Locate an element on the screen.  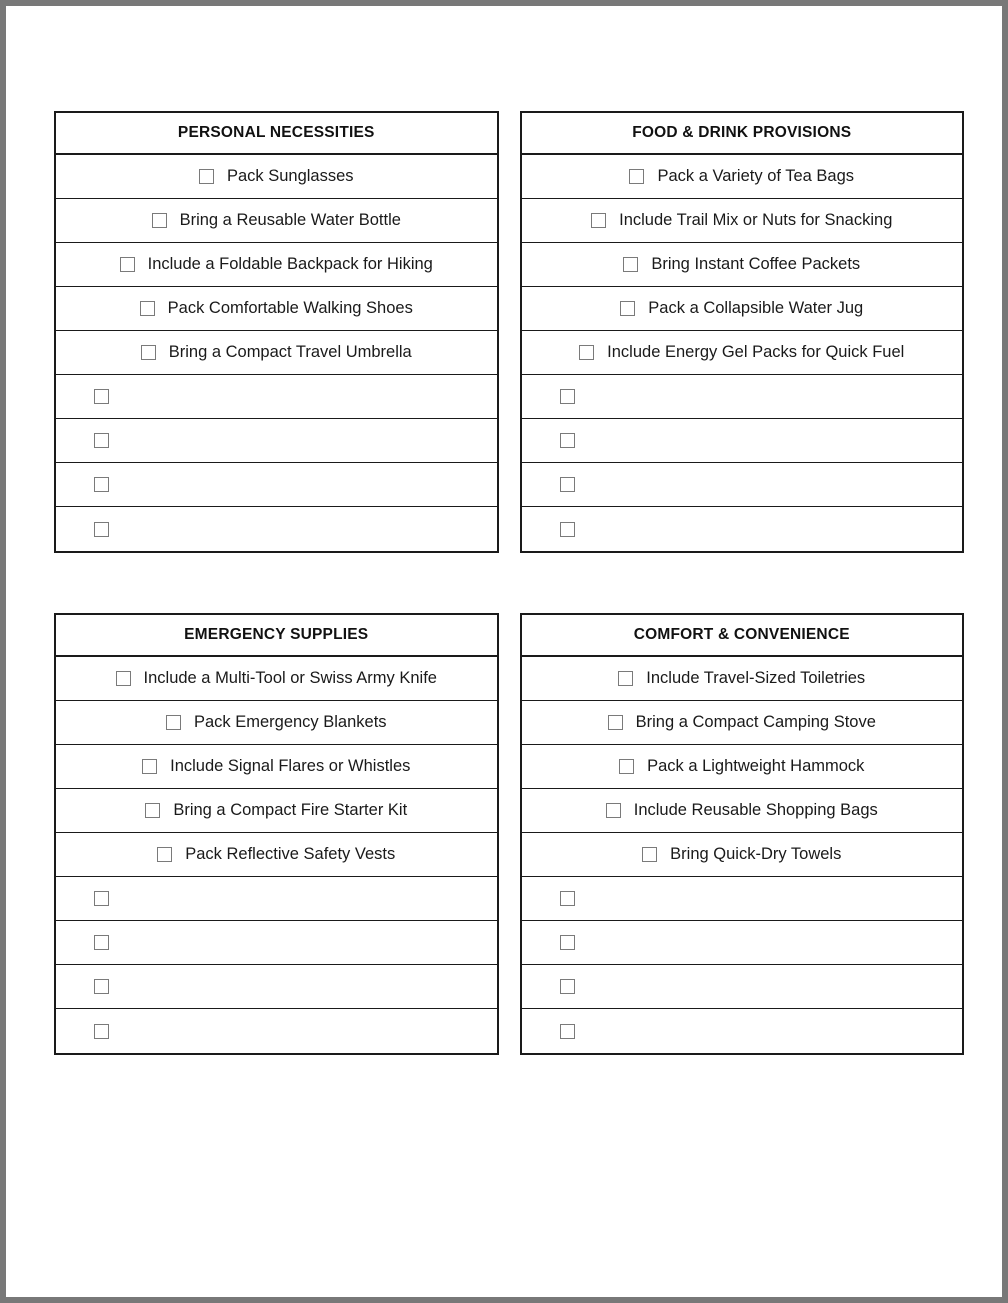
table-row: Pack Comfortable Walking Shoes is located at coordinates (276, 309).